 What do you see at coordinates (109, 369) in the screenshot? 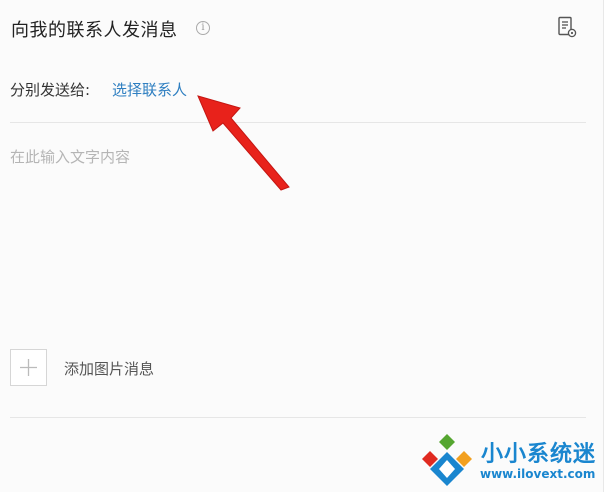
I see `add-image-label: 添加图片消息` at bounding box center [109, 369].